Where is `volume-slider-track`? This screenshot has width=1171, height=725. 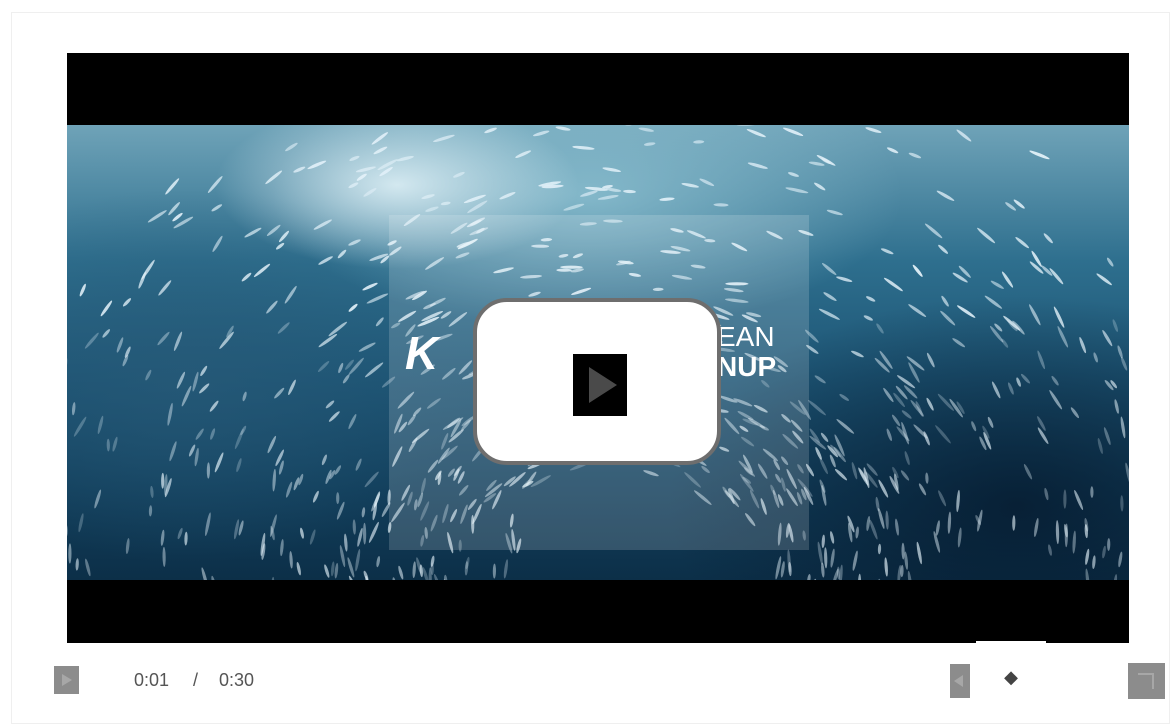
volume-slider-track is located at coordinates (1011, 643).